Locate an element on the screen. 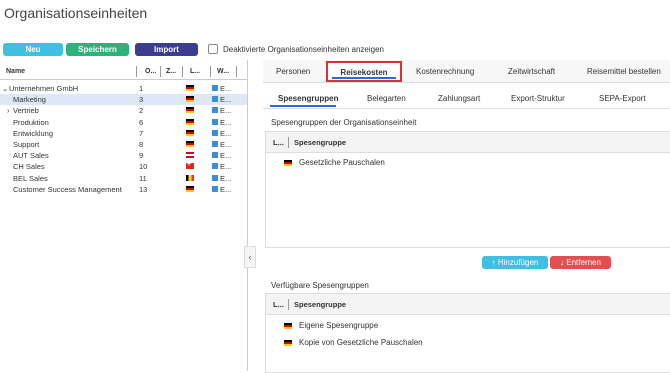 The height and width of the screenshot is (373, 670). chevron-down-icon: ⌄ is located at coordinates (5, 88).